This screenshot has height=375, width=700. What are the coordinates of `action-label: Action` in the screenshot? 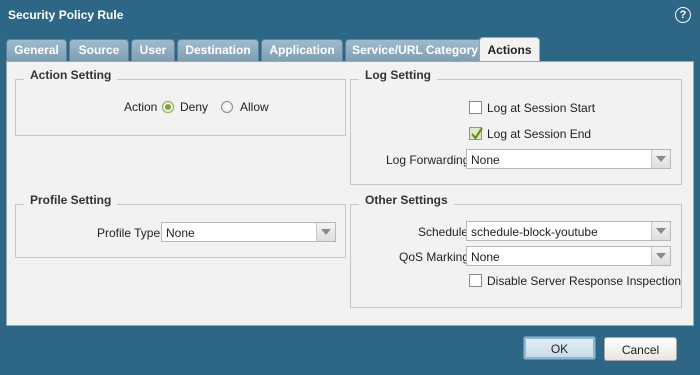 It's located at (141, 107).